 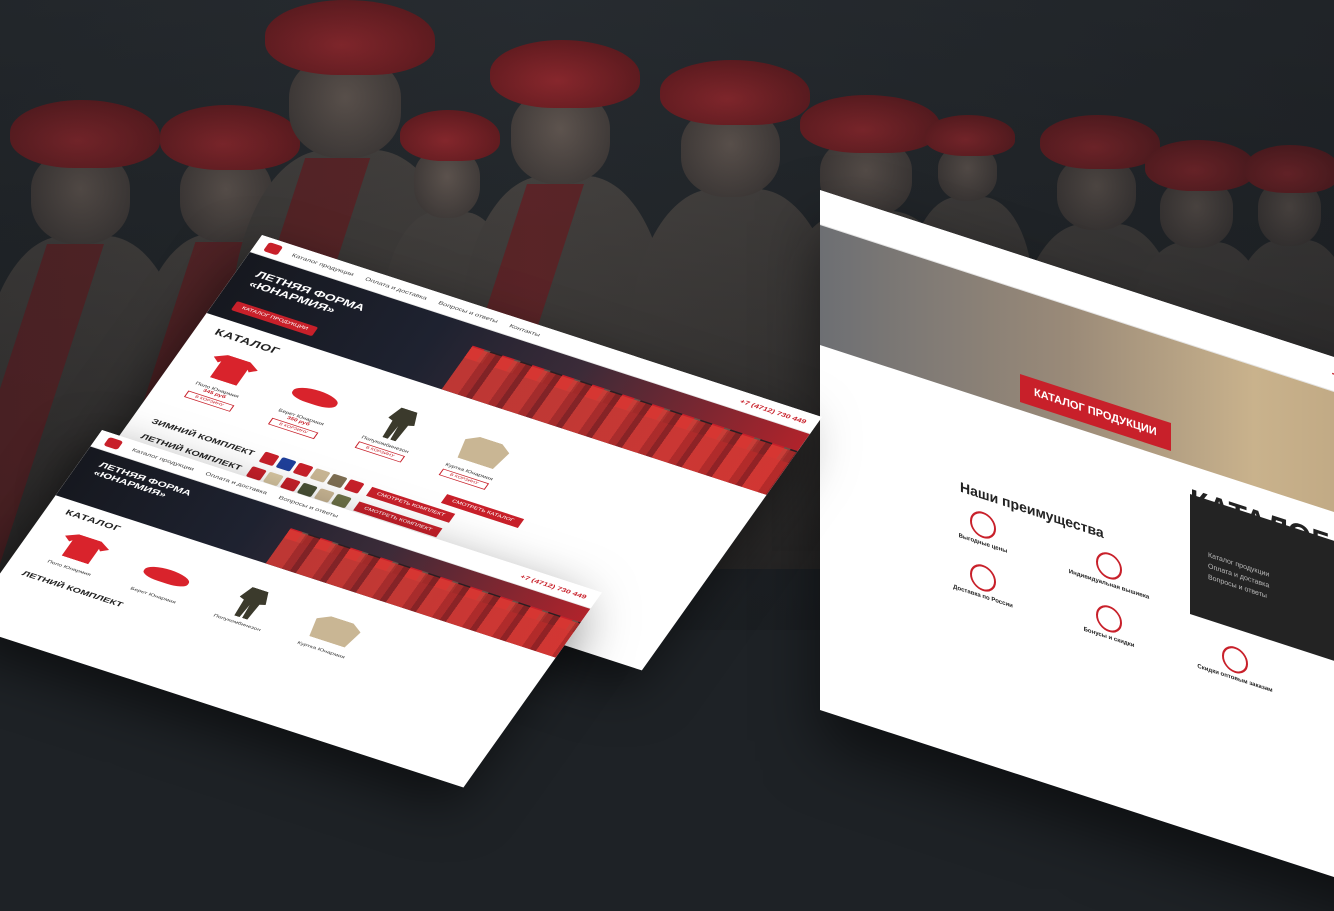 What do you see at coordinates (1109, 623) in the screenshot?
I see `advantage-item: Бонусы и скидки` at bounding box center [1109, 623].